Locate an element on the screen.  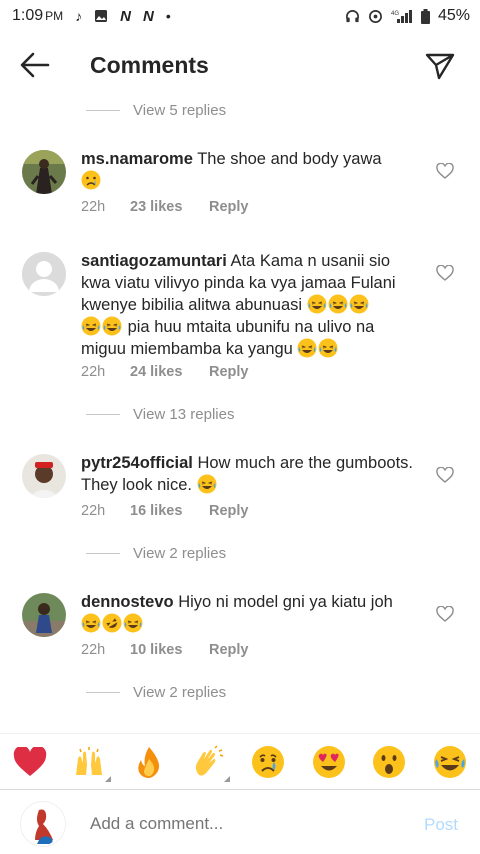
surprised-face-icon is located at coordinates (389, 762).